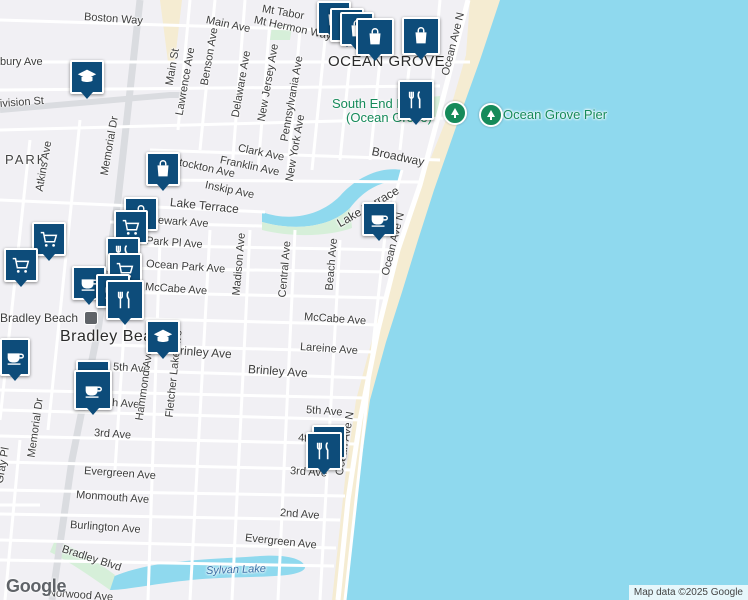  What do you see at coordinates (555, 114) in the screenshot?
I see `poi-label-ocean-grove-pier: Ocean Grove Pier` at bounding box center [555, 114].